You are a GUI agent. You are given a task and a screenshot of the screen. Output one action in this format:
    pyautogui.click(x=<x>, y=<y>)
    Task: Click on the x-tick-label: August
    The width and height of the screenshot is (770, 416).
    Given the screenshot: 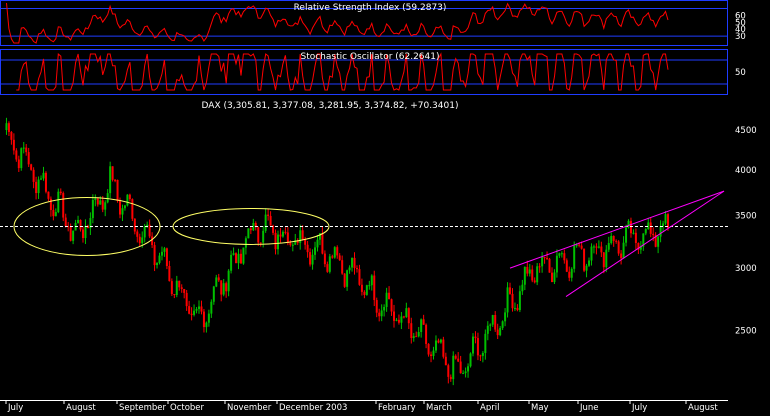 What is the action you would take?
    pyautogui.click(x=703, y=407)
    